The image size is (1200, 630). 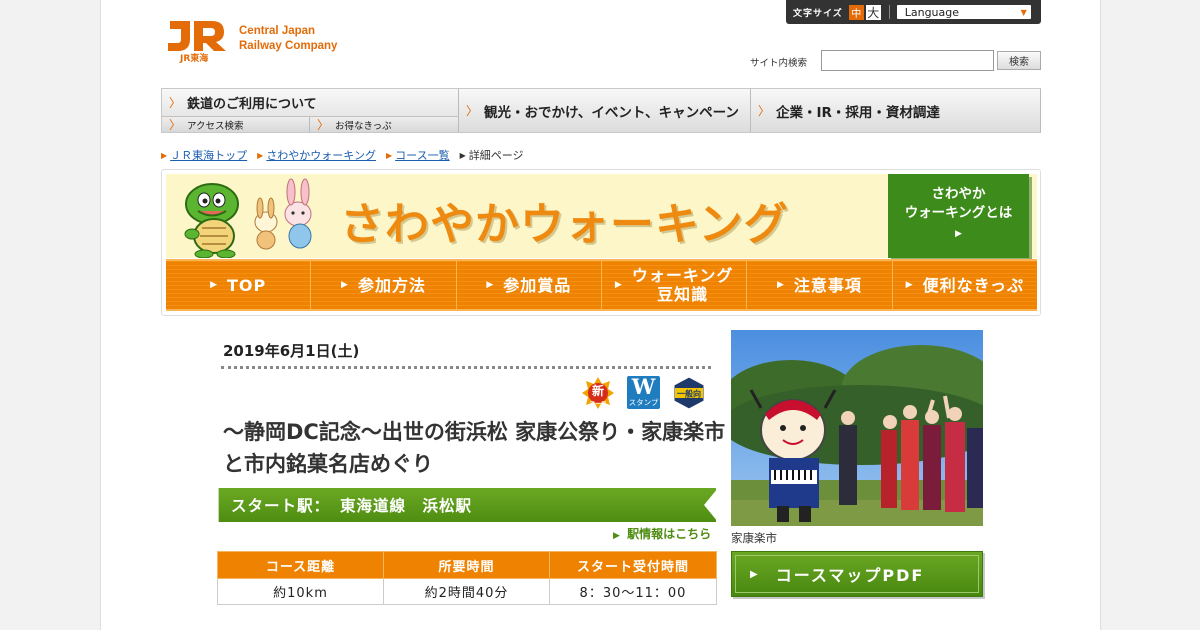 I want to click on walking-title: さわやかウォーキング, so click(x=564, y=224).